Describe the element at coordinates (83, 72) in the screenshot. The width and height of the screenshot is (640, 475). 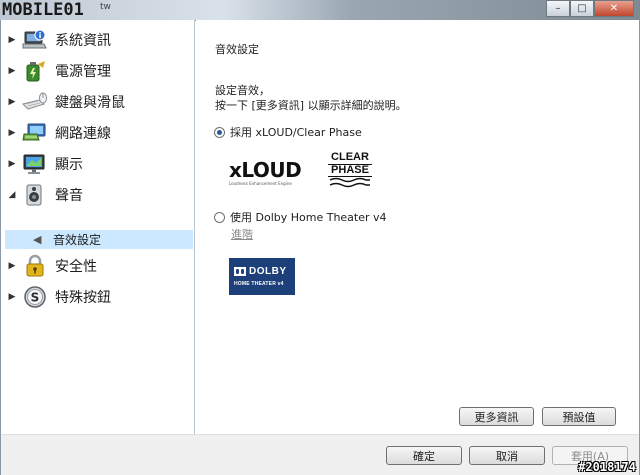
I see `sidebar-item-label: 電源管理` at that location.